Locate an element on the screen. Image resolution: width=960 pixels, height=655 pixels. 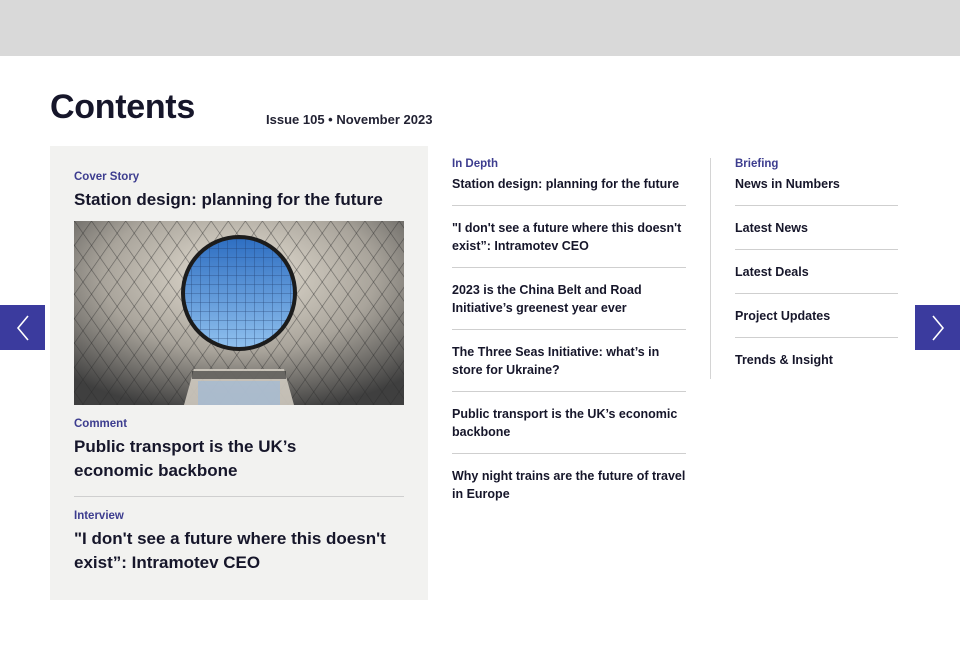
previous-button is located at coordinates (22, 327).